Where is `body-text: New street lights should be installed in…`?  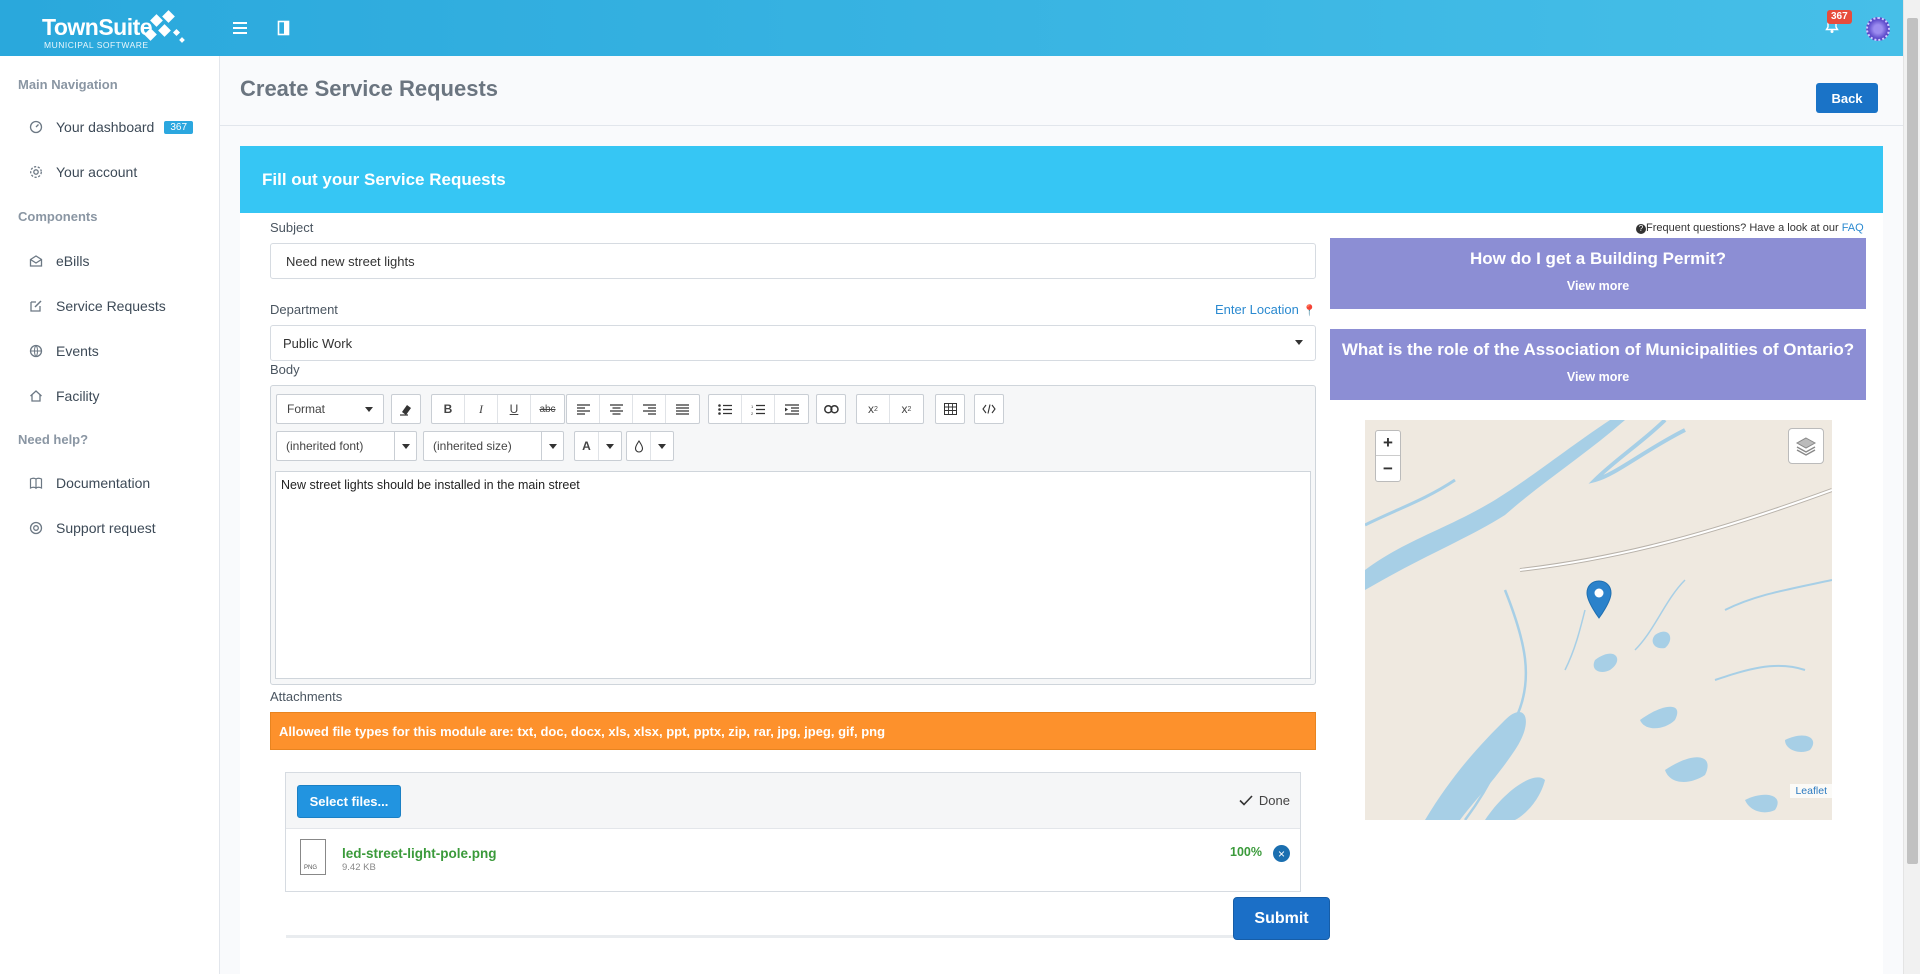 body-text: New street lights should be installed in… is located at coordinates (430, 485).